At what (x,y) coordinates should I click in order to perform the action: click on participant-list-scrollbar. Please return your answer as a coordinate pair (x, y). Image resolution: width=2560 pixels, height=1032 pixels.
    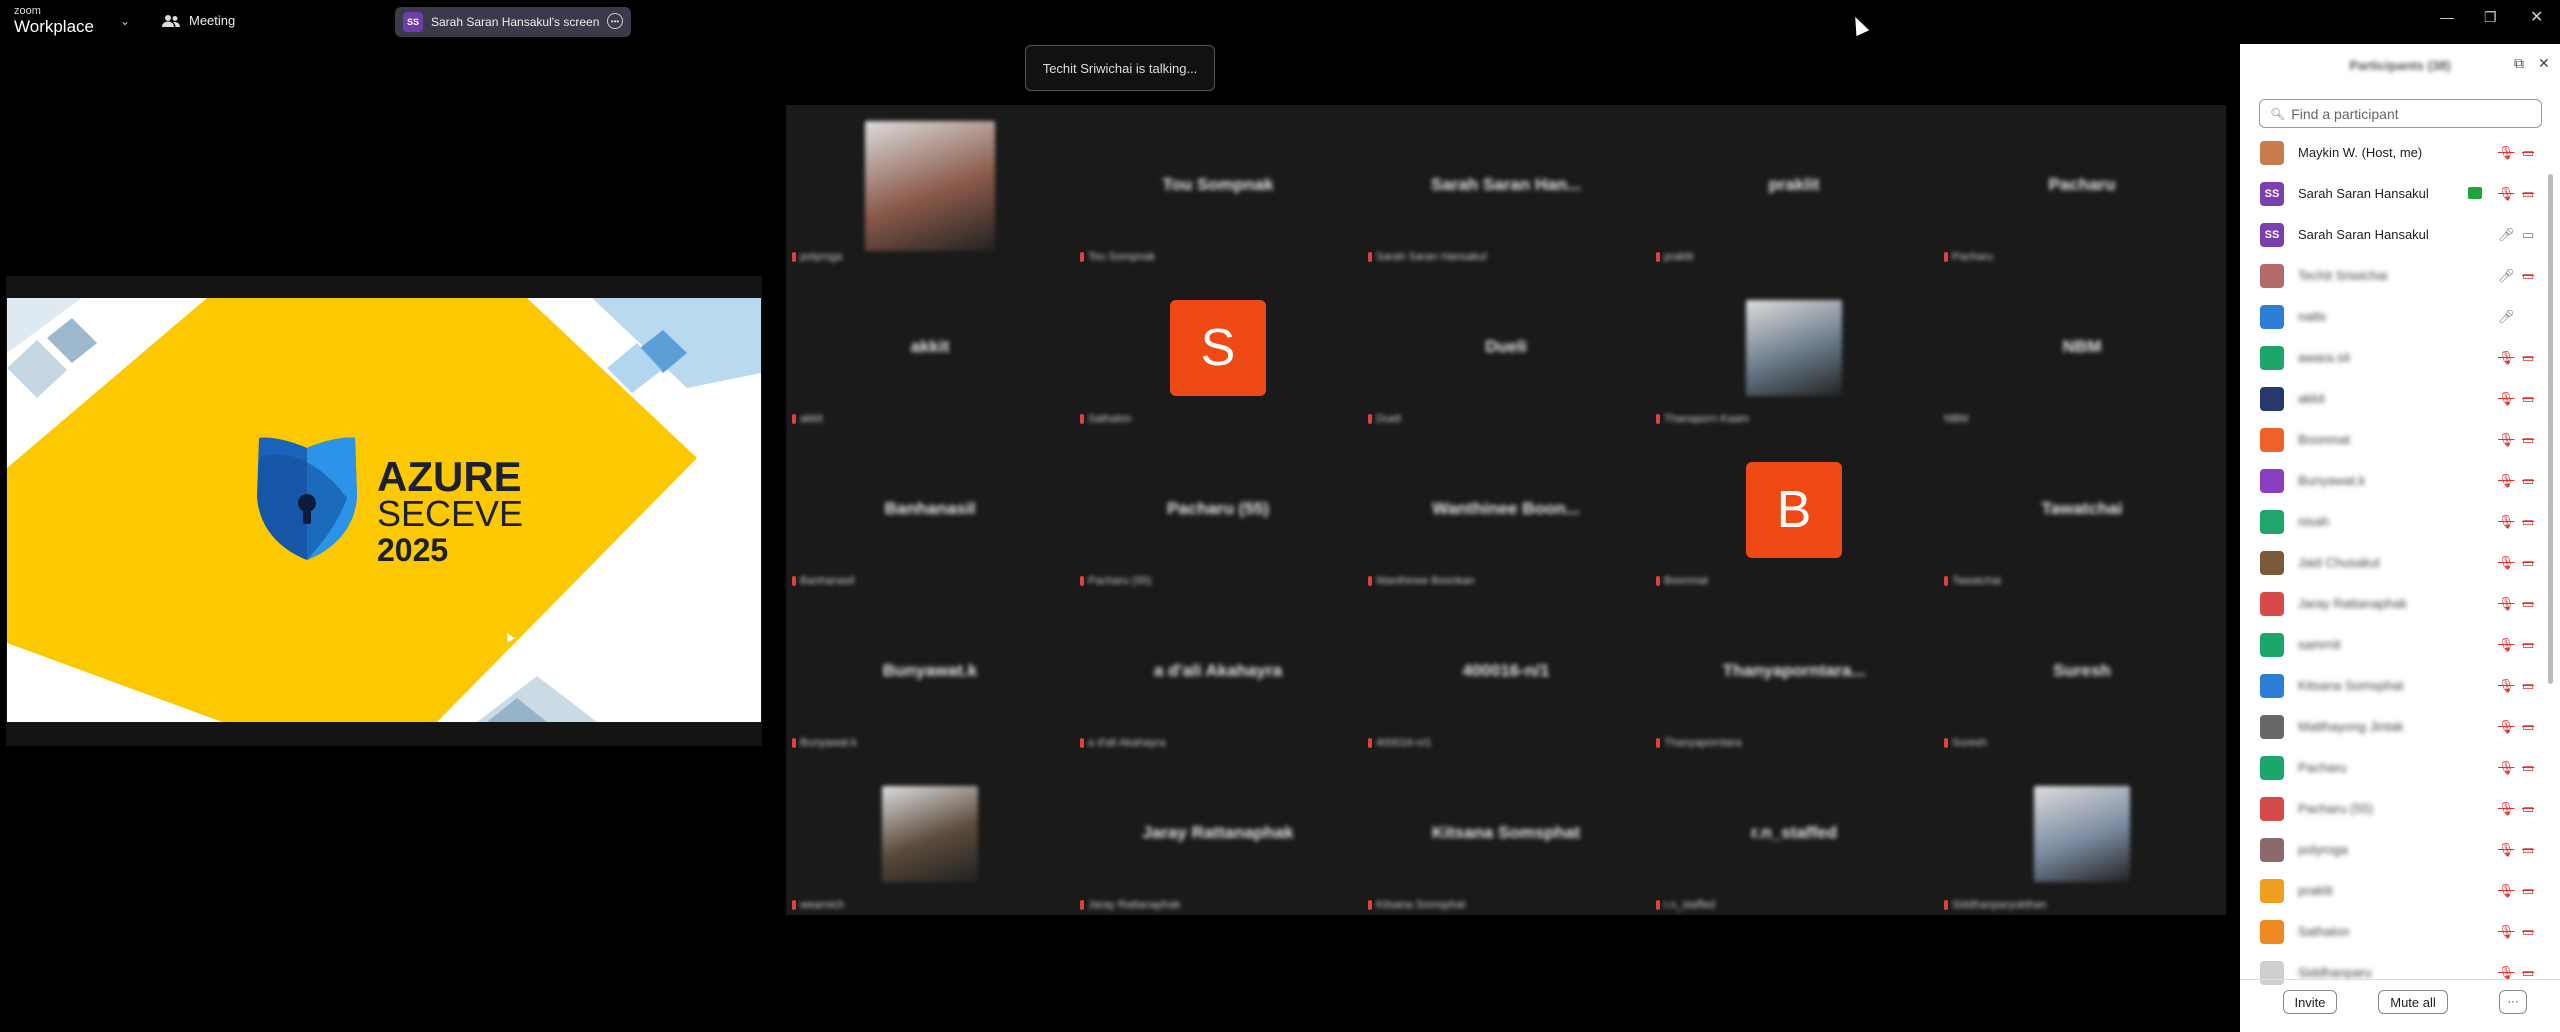
    Looking at the image, I should click on (2550, 429).